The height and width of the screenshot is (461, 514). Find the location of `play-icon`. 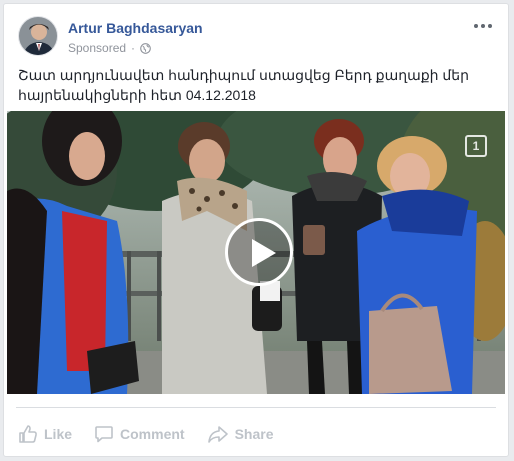

play-icon is located at coordinates (264, 253).